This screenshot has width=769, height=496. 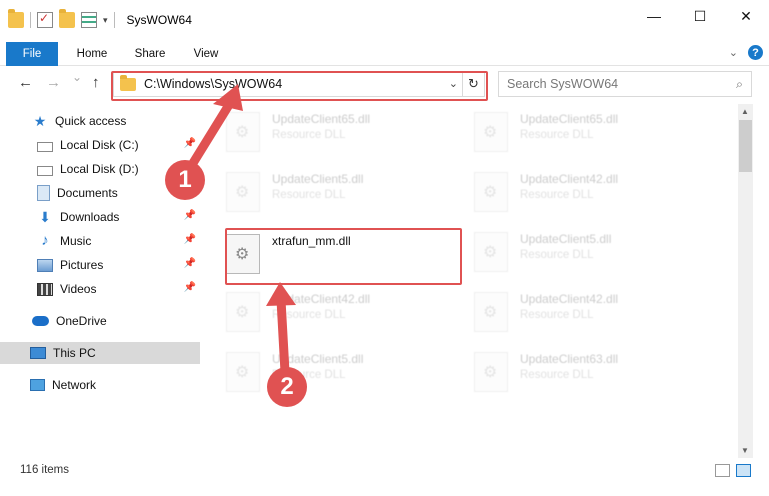 I want to click on quick-access-toolbar: ▾, so click(x=57, y=18).